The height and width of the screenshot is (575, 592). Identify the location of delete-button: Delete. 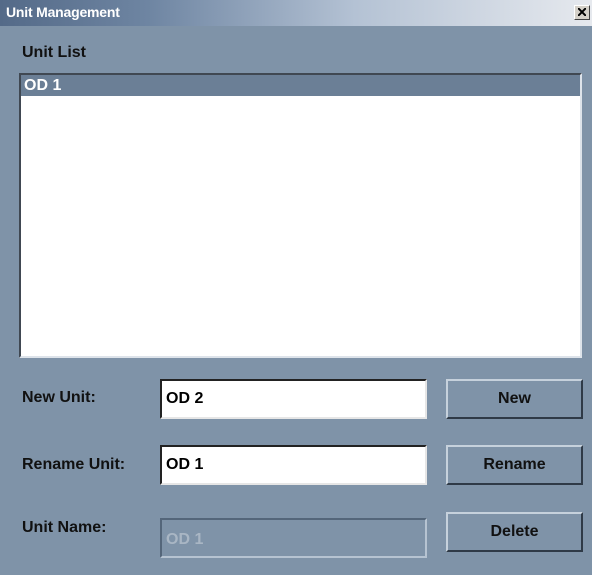
(514, 532).